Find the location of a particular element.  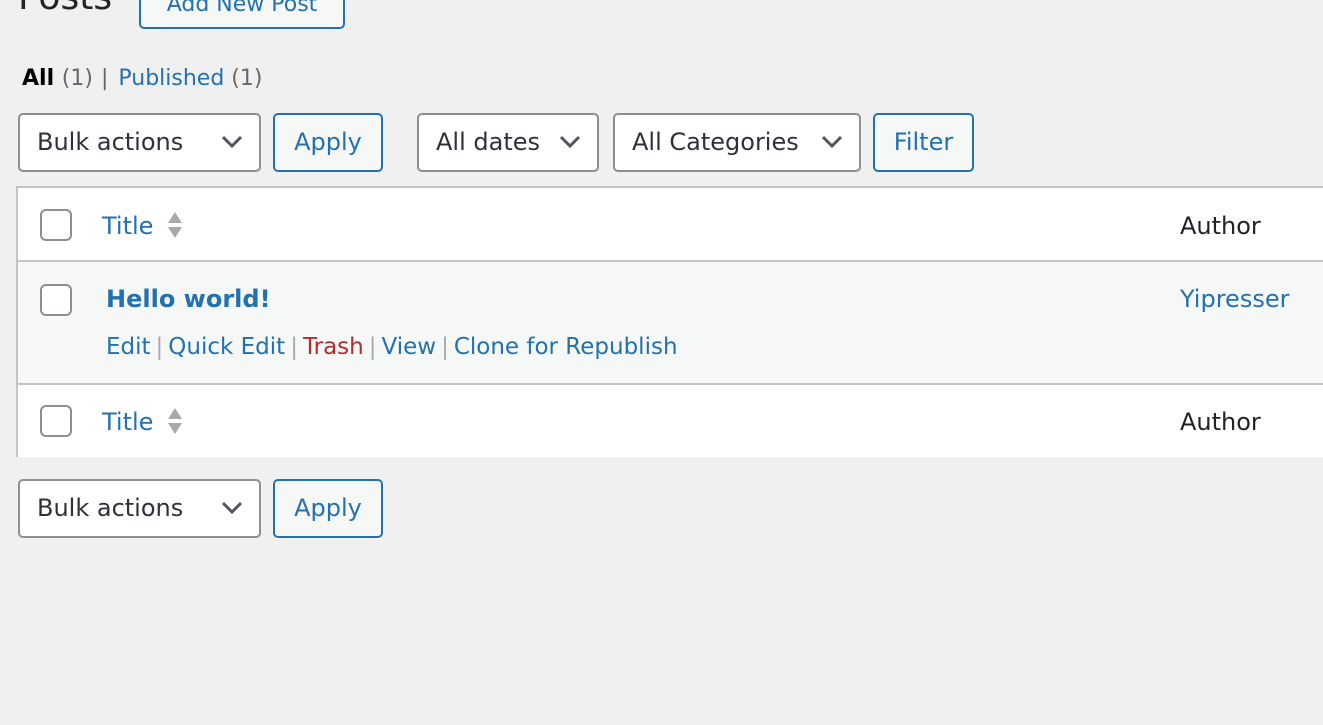

column-title-sort-footer: Title is located at coordinates (127, 422).